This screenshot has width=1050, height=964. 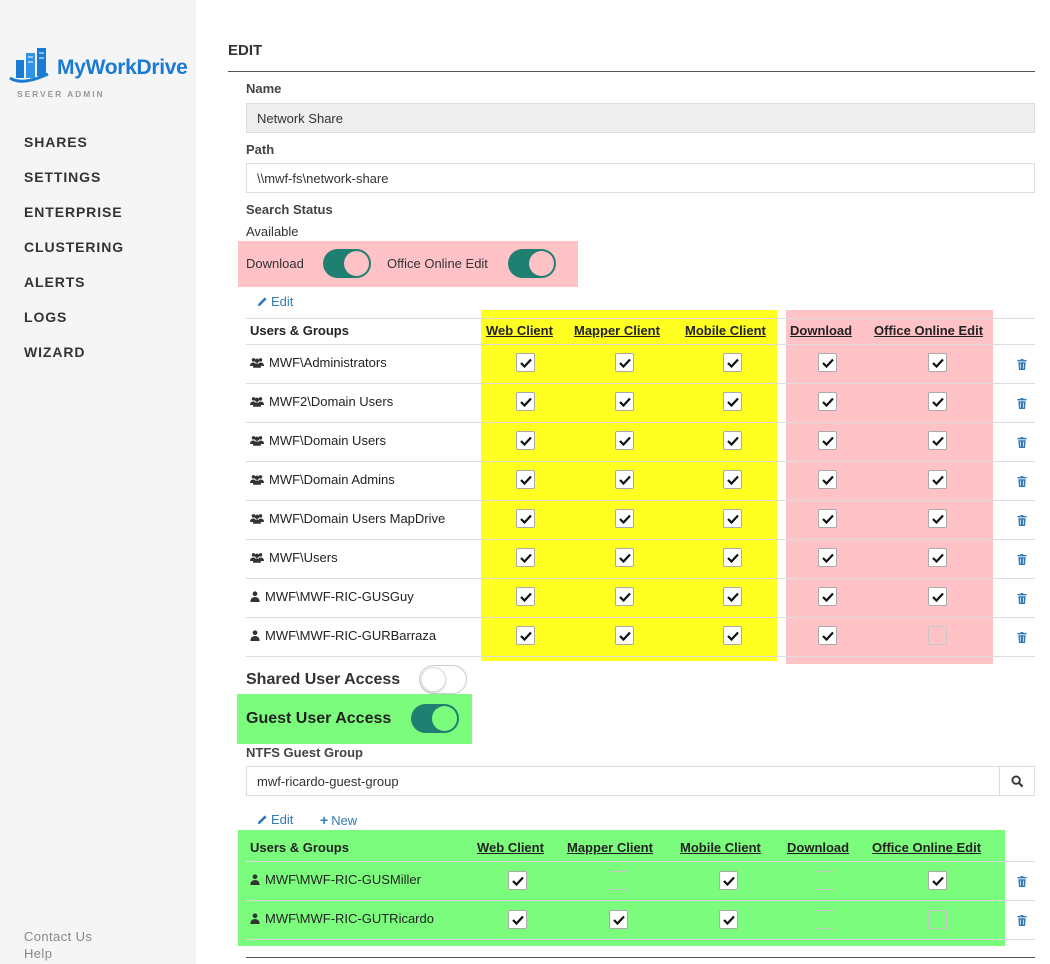 I want to click on plus-icon: +, so click(x=324, y=820).